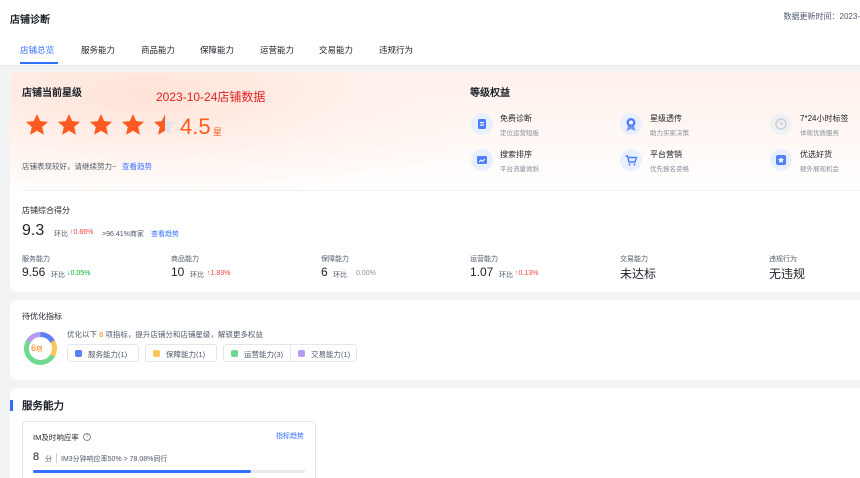 Image resolution: width=860 pixels, height=478 pixels. I want to click on tab-service: 服务能力, so click(98, 50).